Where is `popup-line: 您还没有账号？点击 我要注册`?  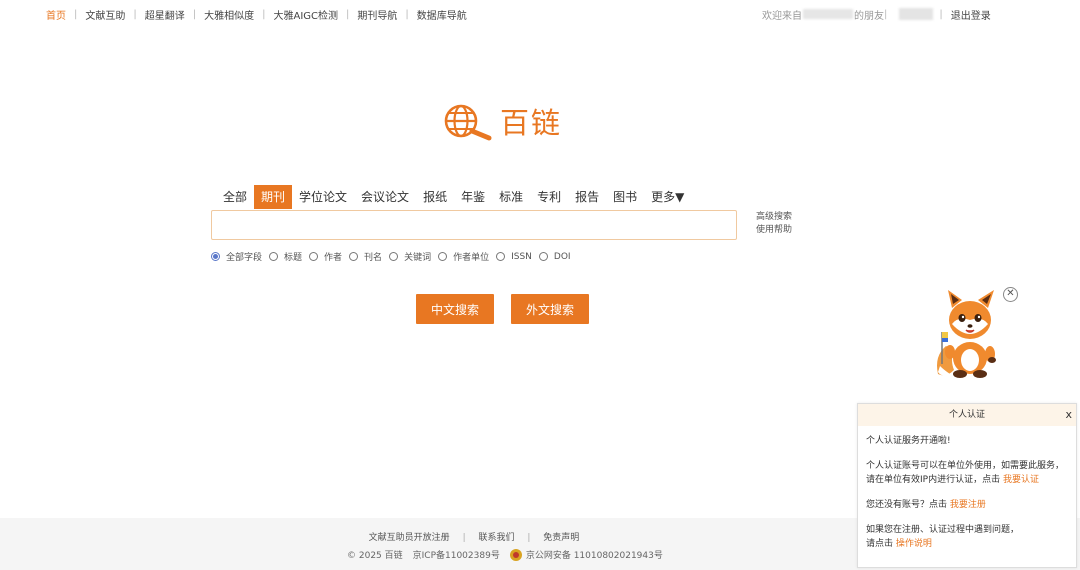
popup-line: 您还没有账号？点击 我要注册 is located at coordinates (967, 505).